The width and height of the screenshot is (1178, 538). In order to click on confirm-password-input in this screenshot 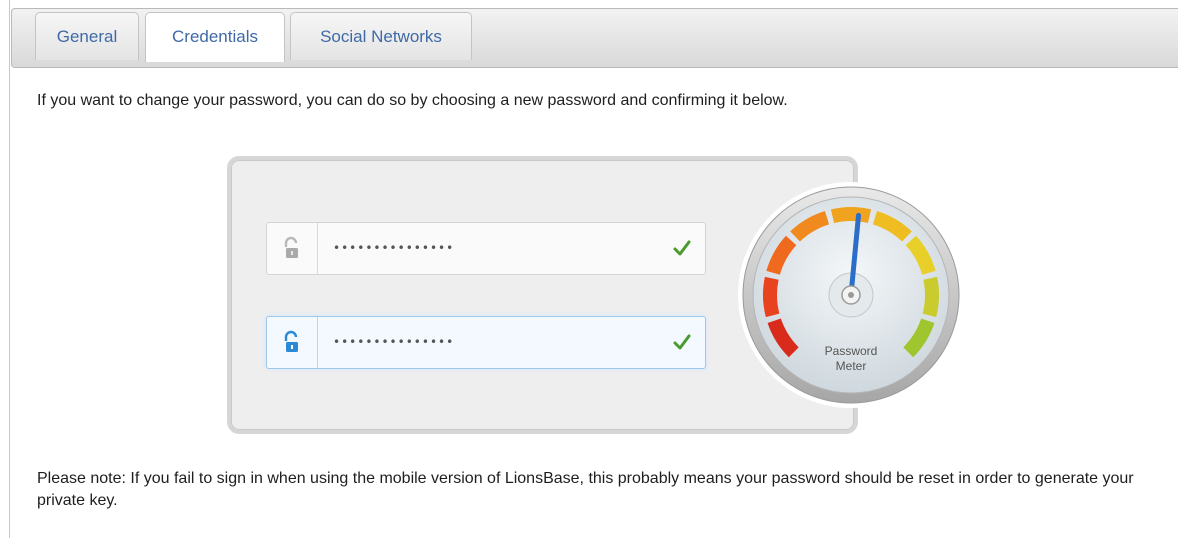, I will do `click(483, 342)`.